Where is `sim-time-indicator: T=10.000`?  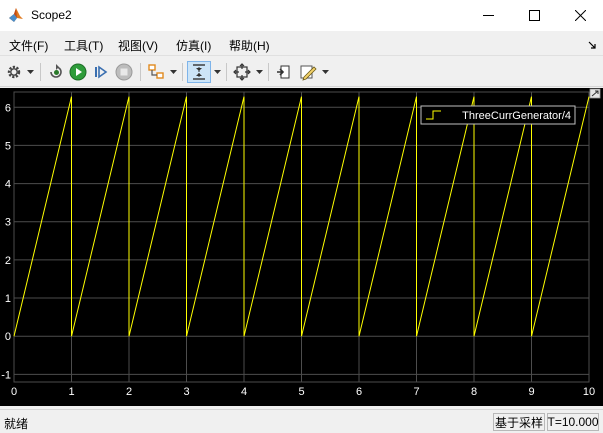 sim-time-indicator: T=10.000 is located at coordinates (573, 422).